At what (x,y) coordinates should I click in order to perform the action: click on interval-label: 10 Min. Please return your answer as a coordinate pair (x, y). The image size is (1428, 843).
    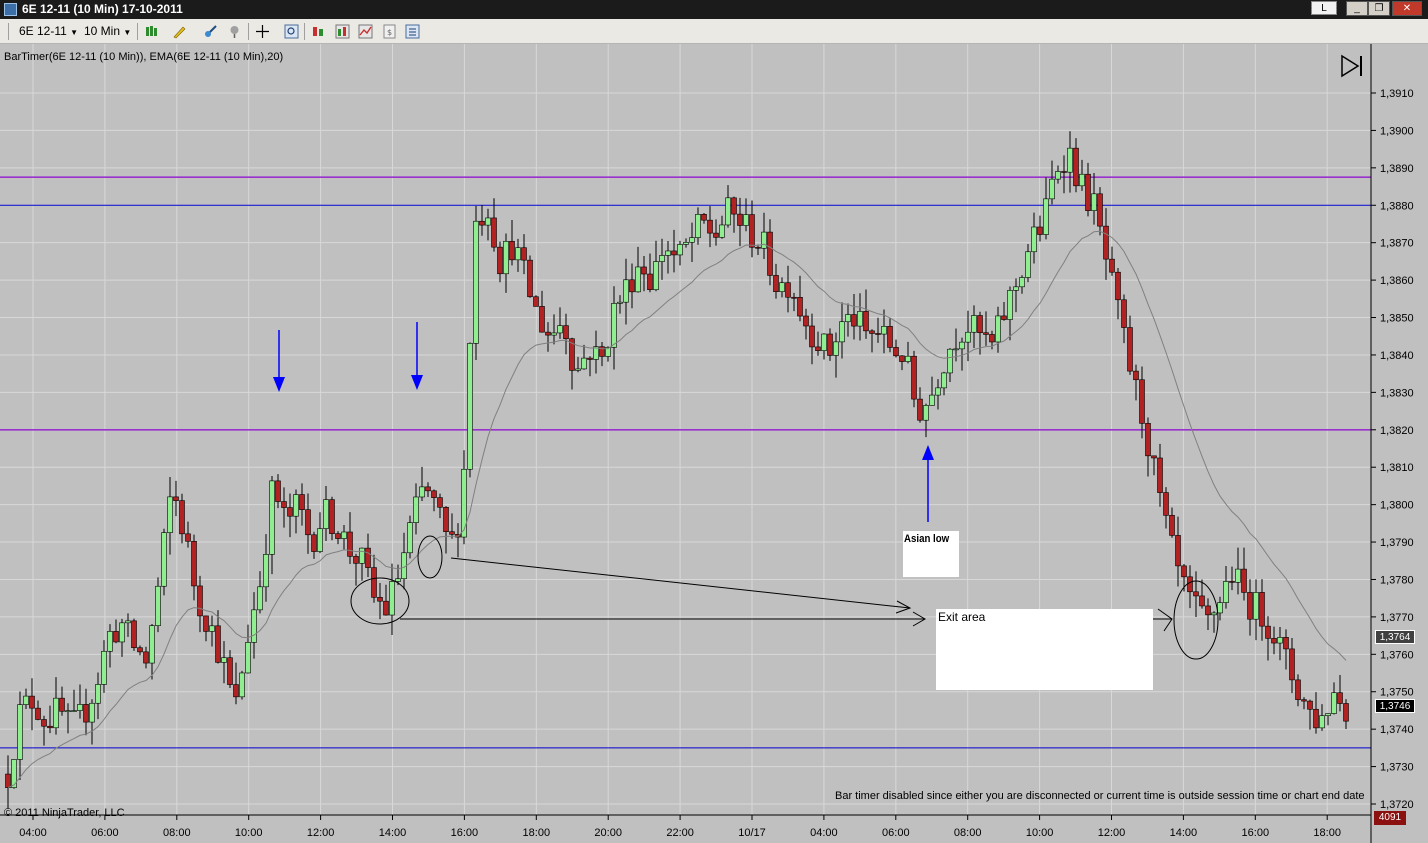
    Looking at the image, I should click on (102, 31).